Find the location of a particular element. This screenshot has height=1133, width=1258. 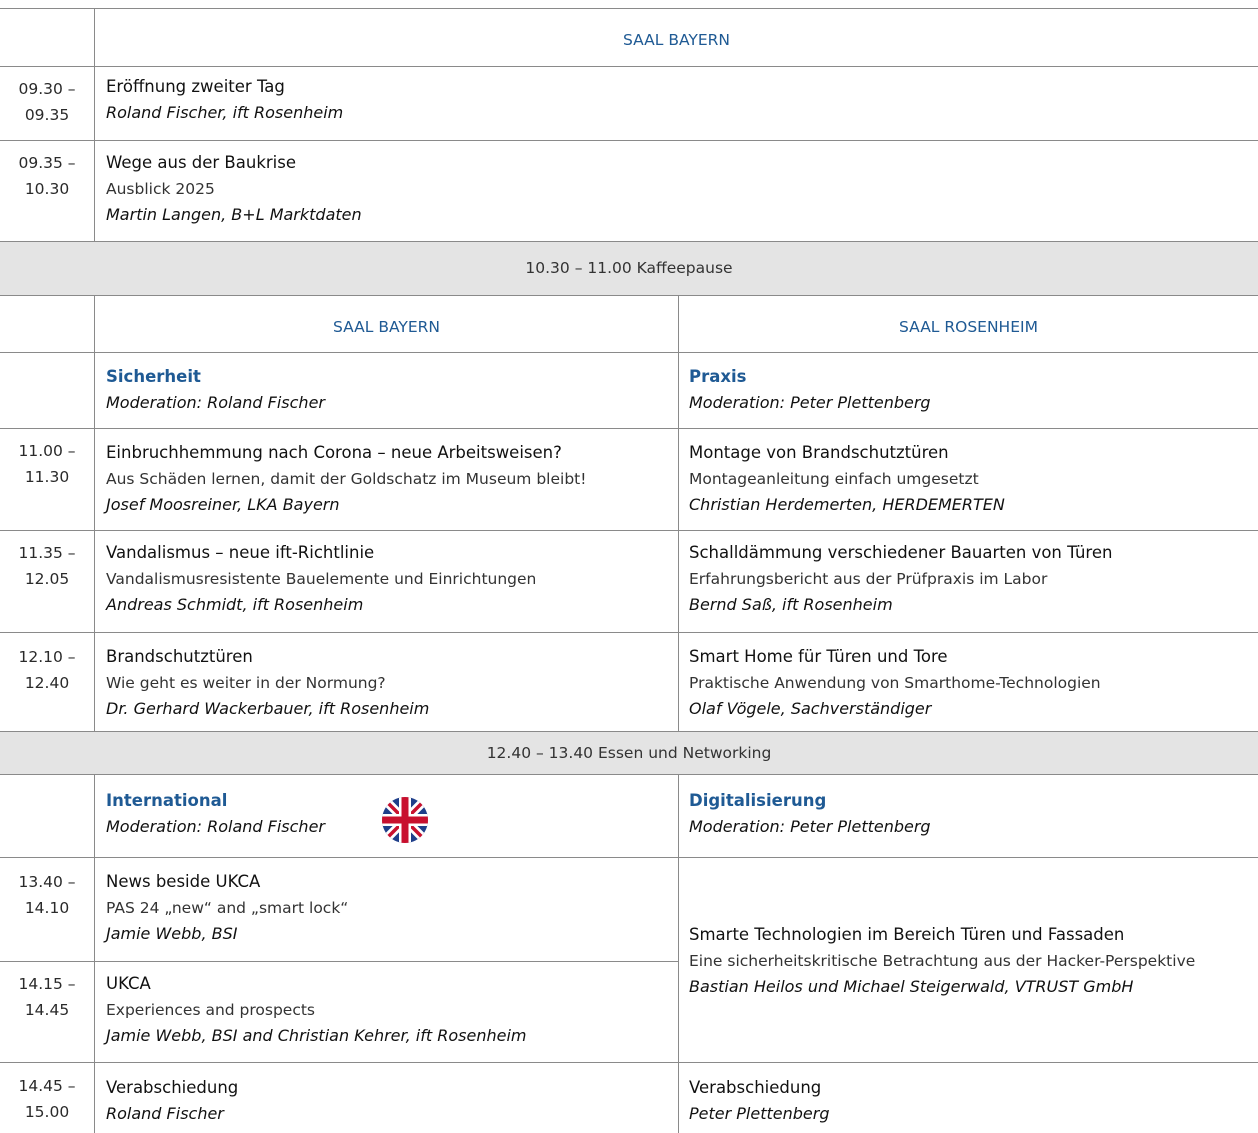

session-time: 13.40 –14.10 is located at coordinates (47, 895).